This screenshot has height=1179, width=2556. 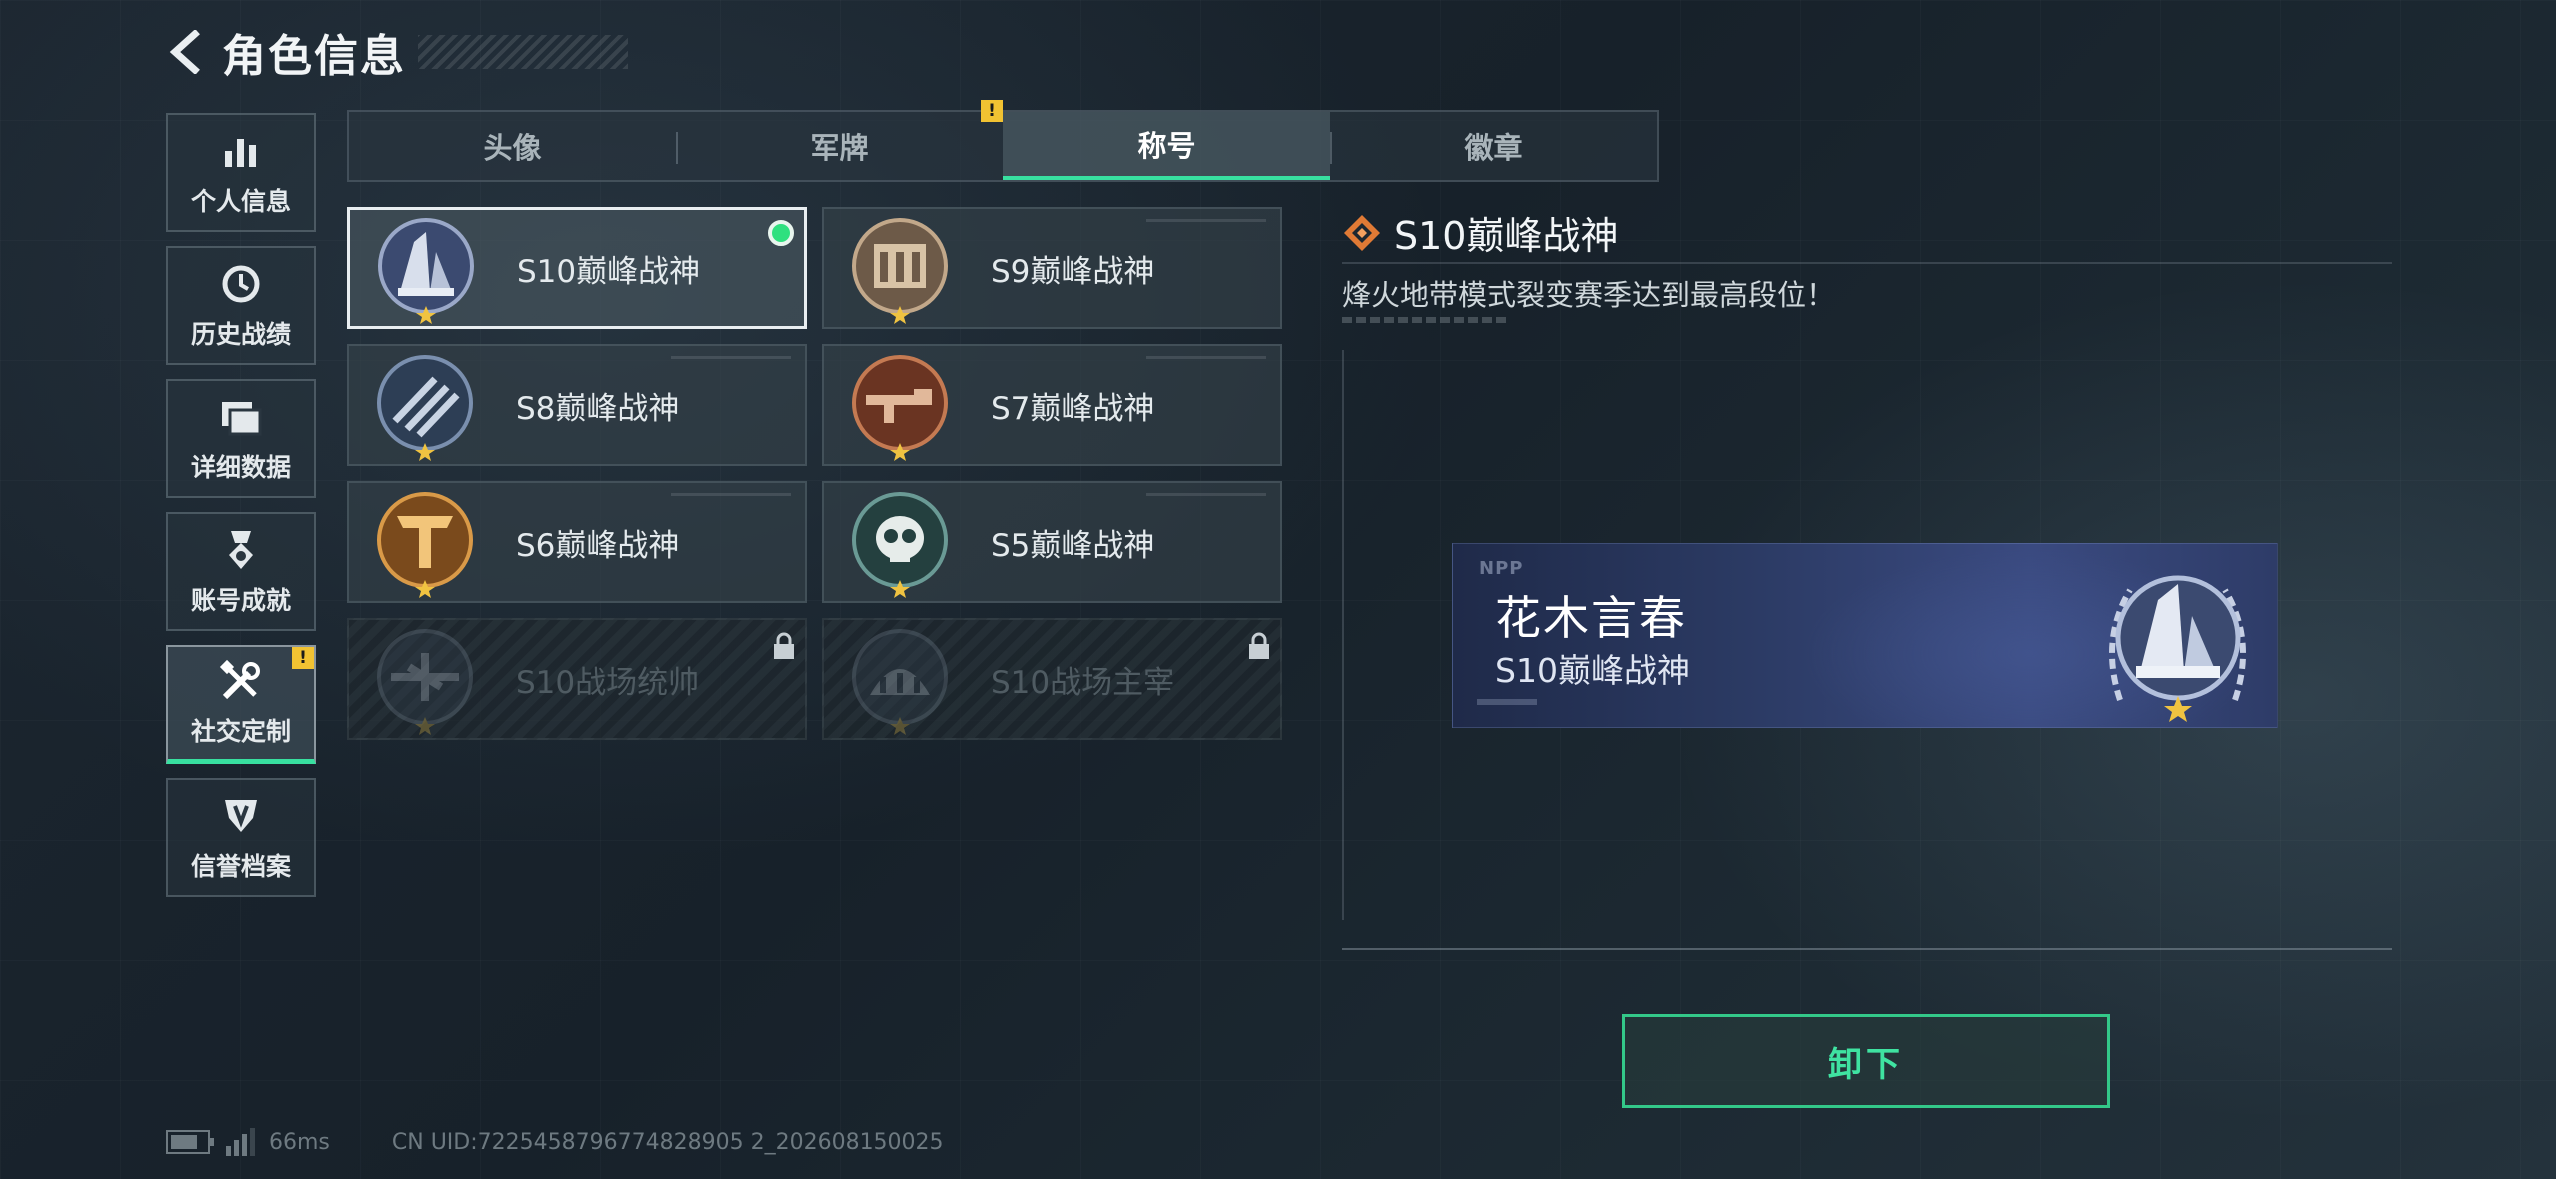 I want to click on title-label: S6巅峰战神, so click(x=598, y=545).